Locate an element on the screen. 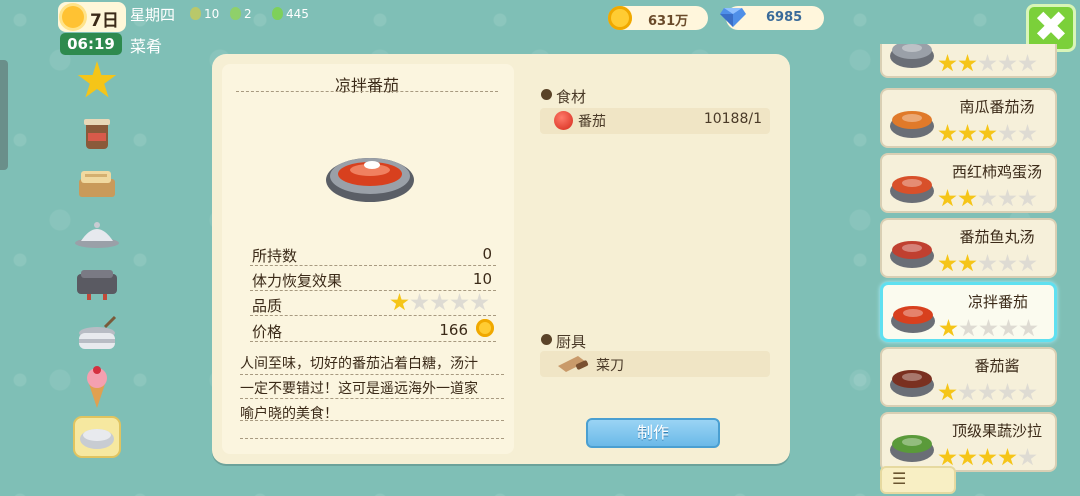 This screenshot has height=496, width=1080. clover-count: 2 is located at coordinates (248, 14).